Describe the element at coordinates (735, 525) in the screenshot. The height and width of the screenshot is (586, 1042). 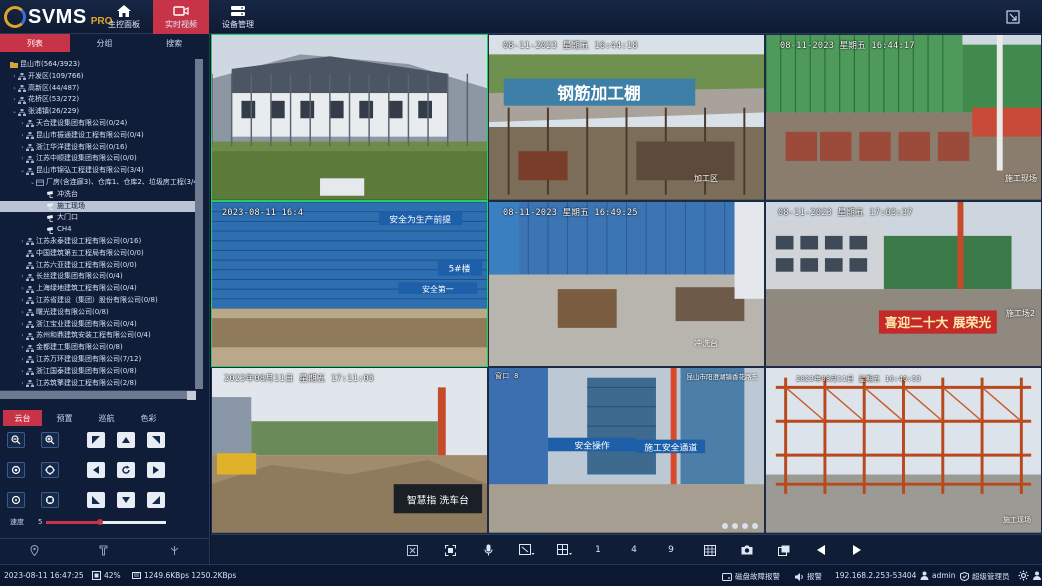
I see `snapshot-dot-icon` at that location.